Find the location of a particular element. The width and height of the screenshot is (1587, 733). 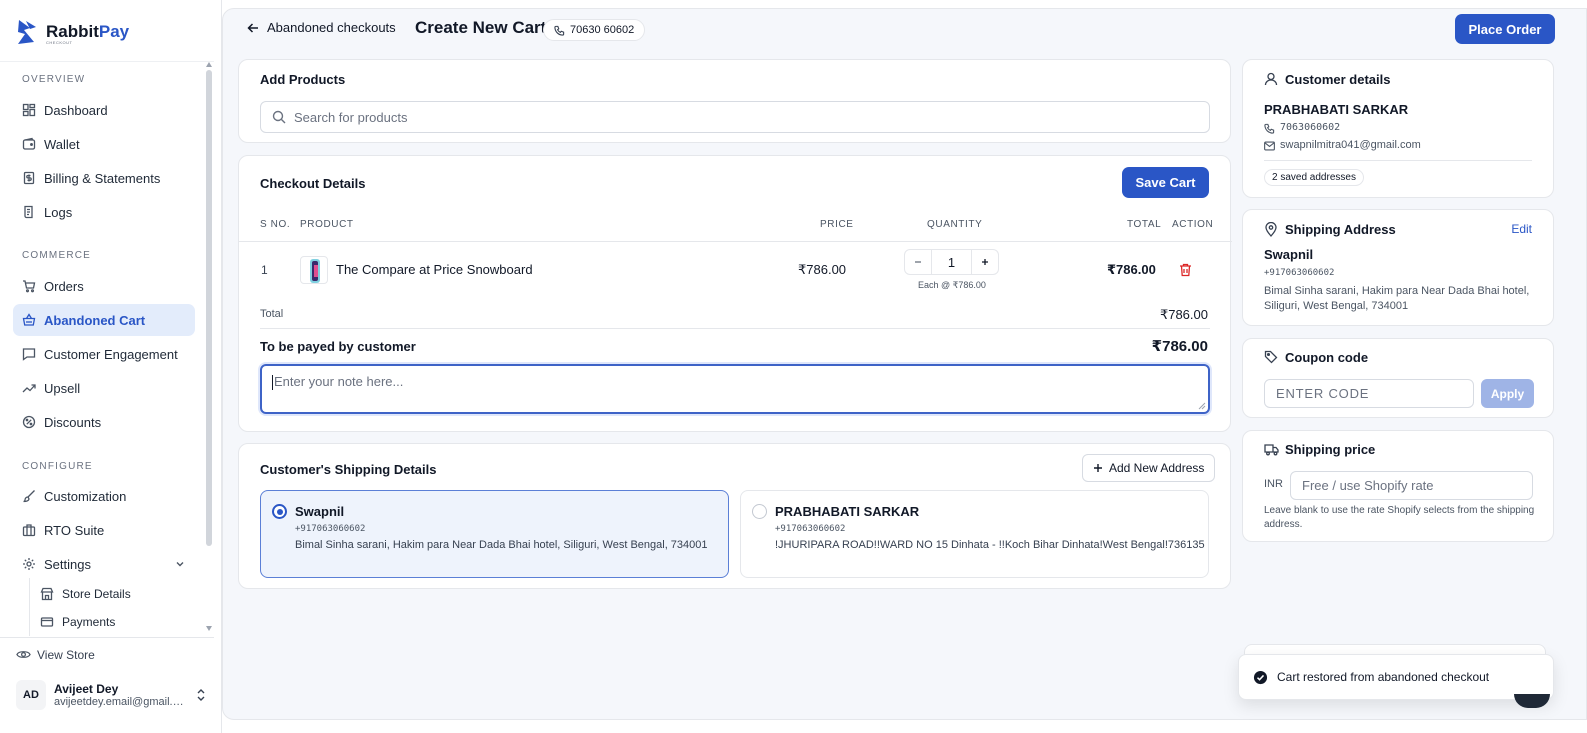

sidebar-item-upsell: Upsell is located at coordinates (104, 388).